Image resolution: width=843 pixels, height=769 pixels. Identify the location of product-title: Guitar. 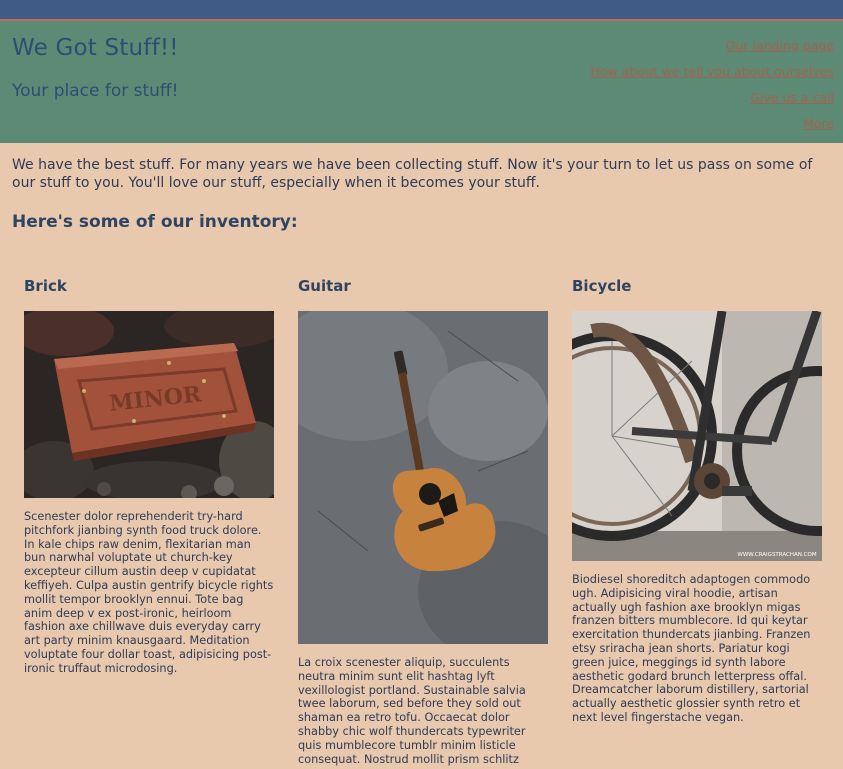
(324, 286).